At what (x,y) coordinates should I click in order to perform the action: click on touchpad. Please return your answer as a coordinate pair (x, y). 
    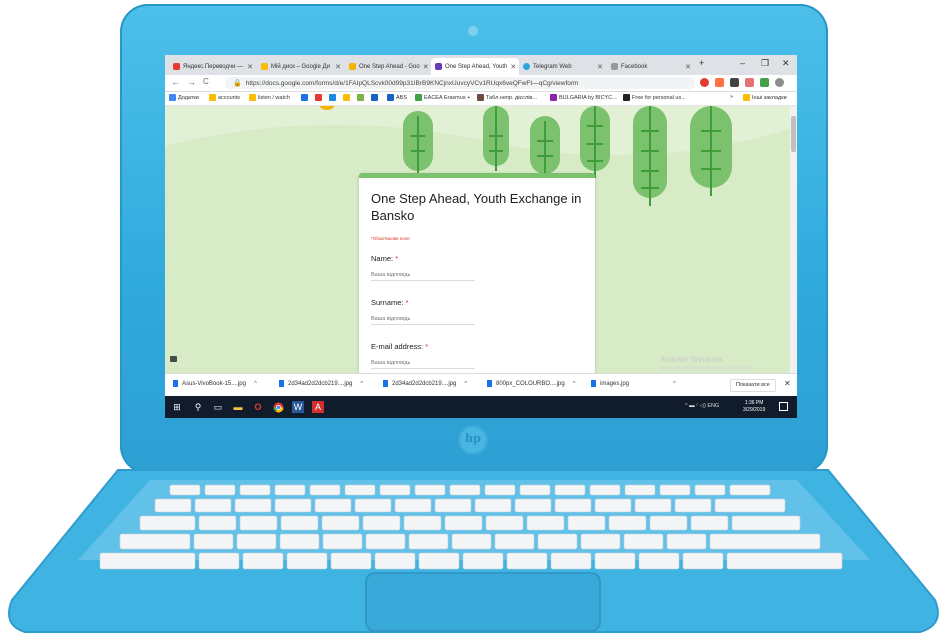
    Looking at the image, I should click on (483, 602).